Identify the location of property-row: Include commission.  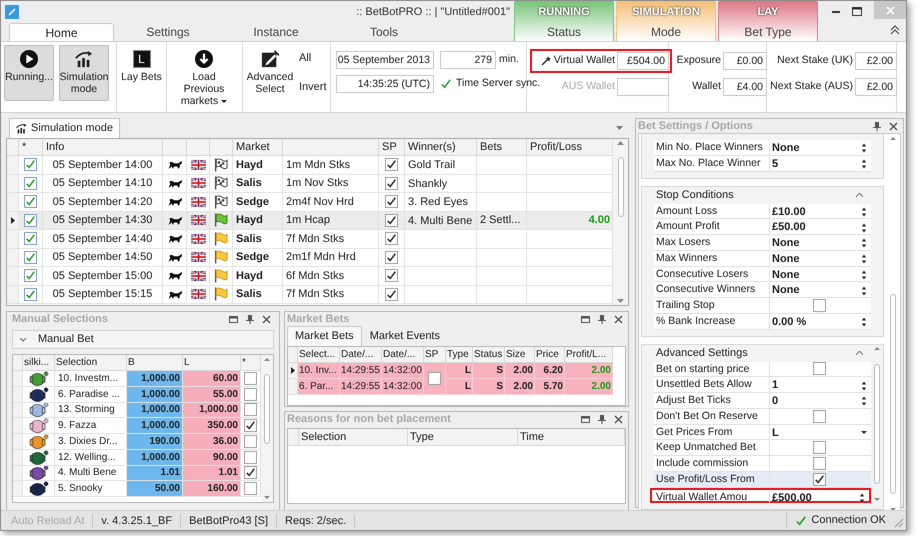
(762, 464).